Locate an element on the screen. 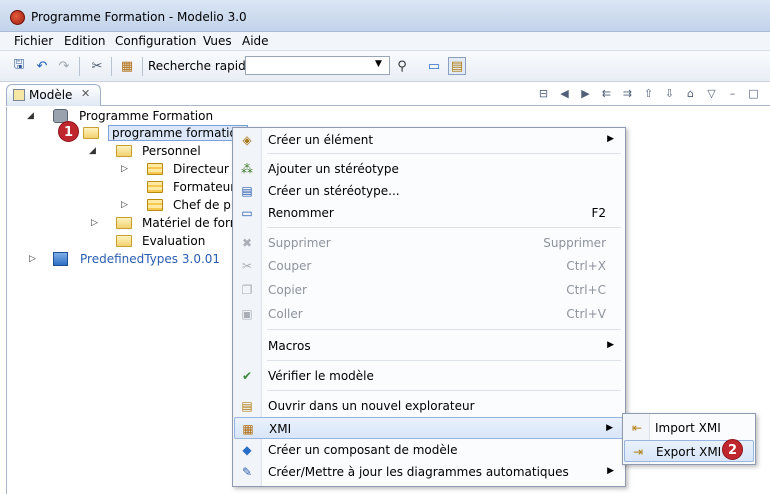 The image size is (770, 494). up-arrow-icon: ⇧ is located at coordinates (648, 94).